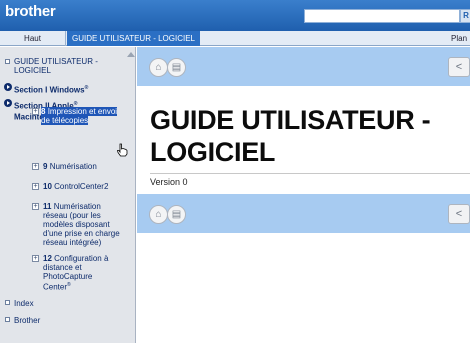  I want to click on title-divider, so click(310, 173).